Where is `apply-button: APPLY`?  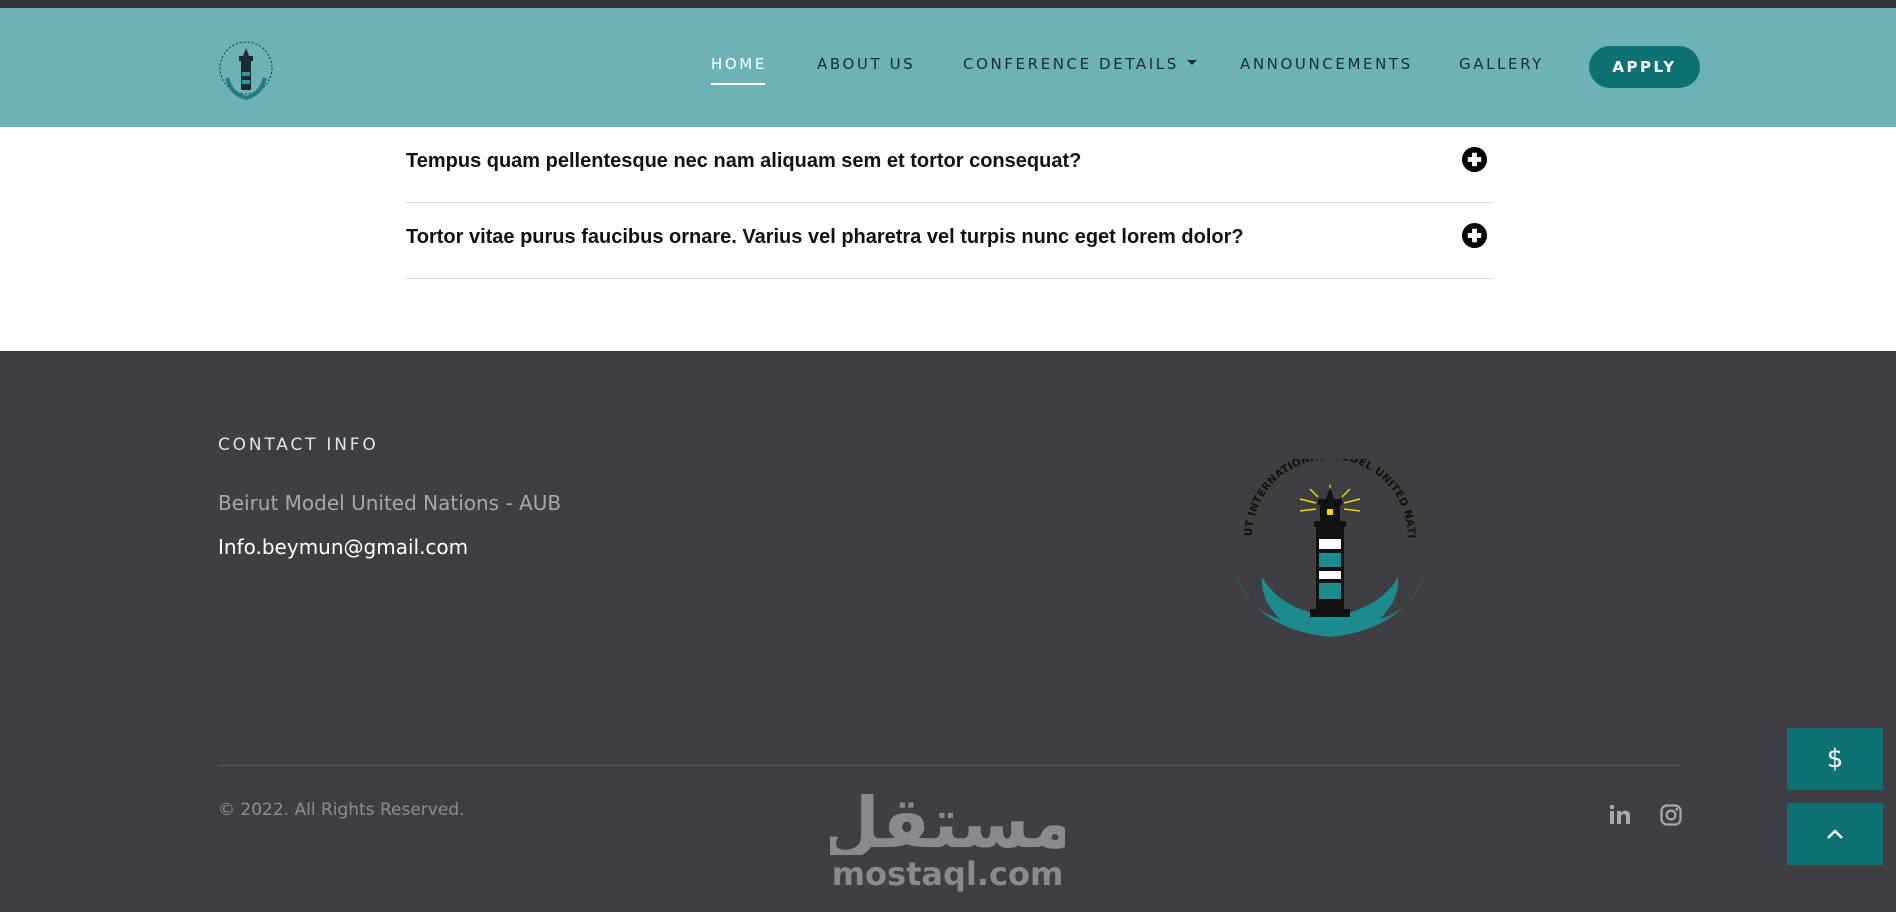 apply-button: APPLY is located at coordinates (1644, 67).